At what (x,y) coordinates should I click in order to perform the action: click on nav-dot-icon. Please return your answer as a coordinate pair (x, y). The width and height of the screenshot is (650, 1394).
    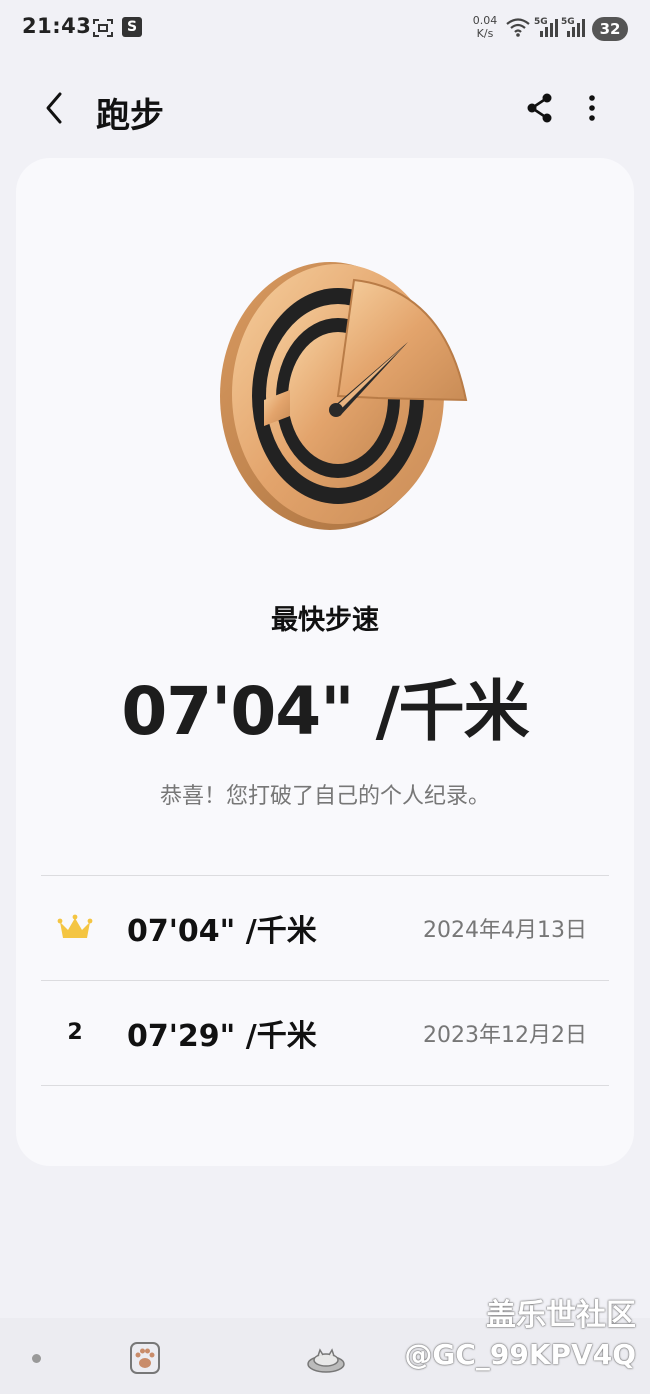
    Looking at the image, I should click on (36, 1358).